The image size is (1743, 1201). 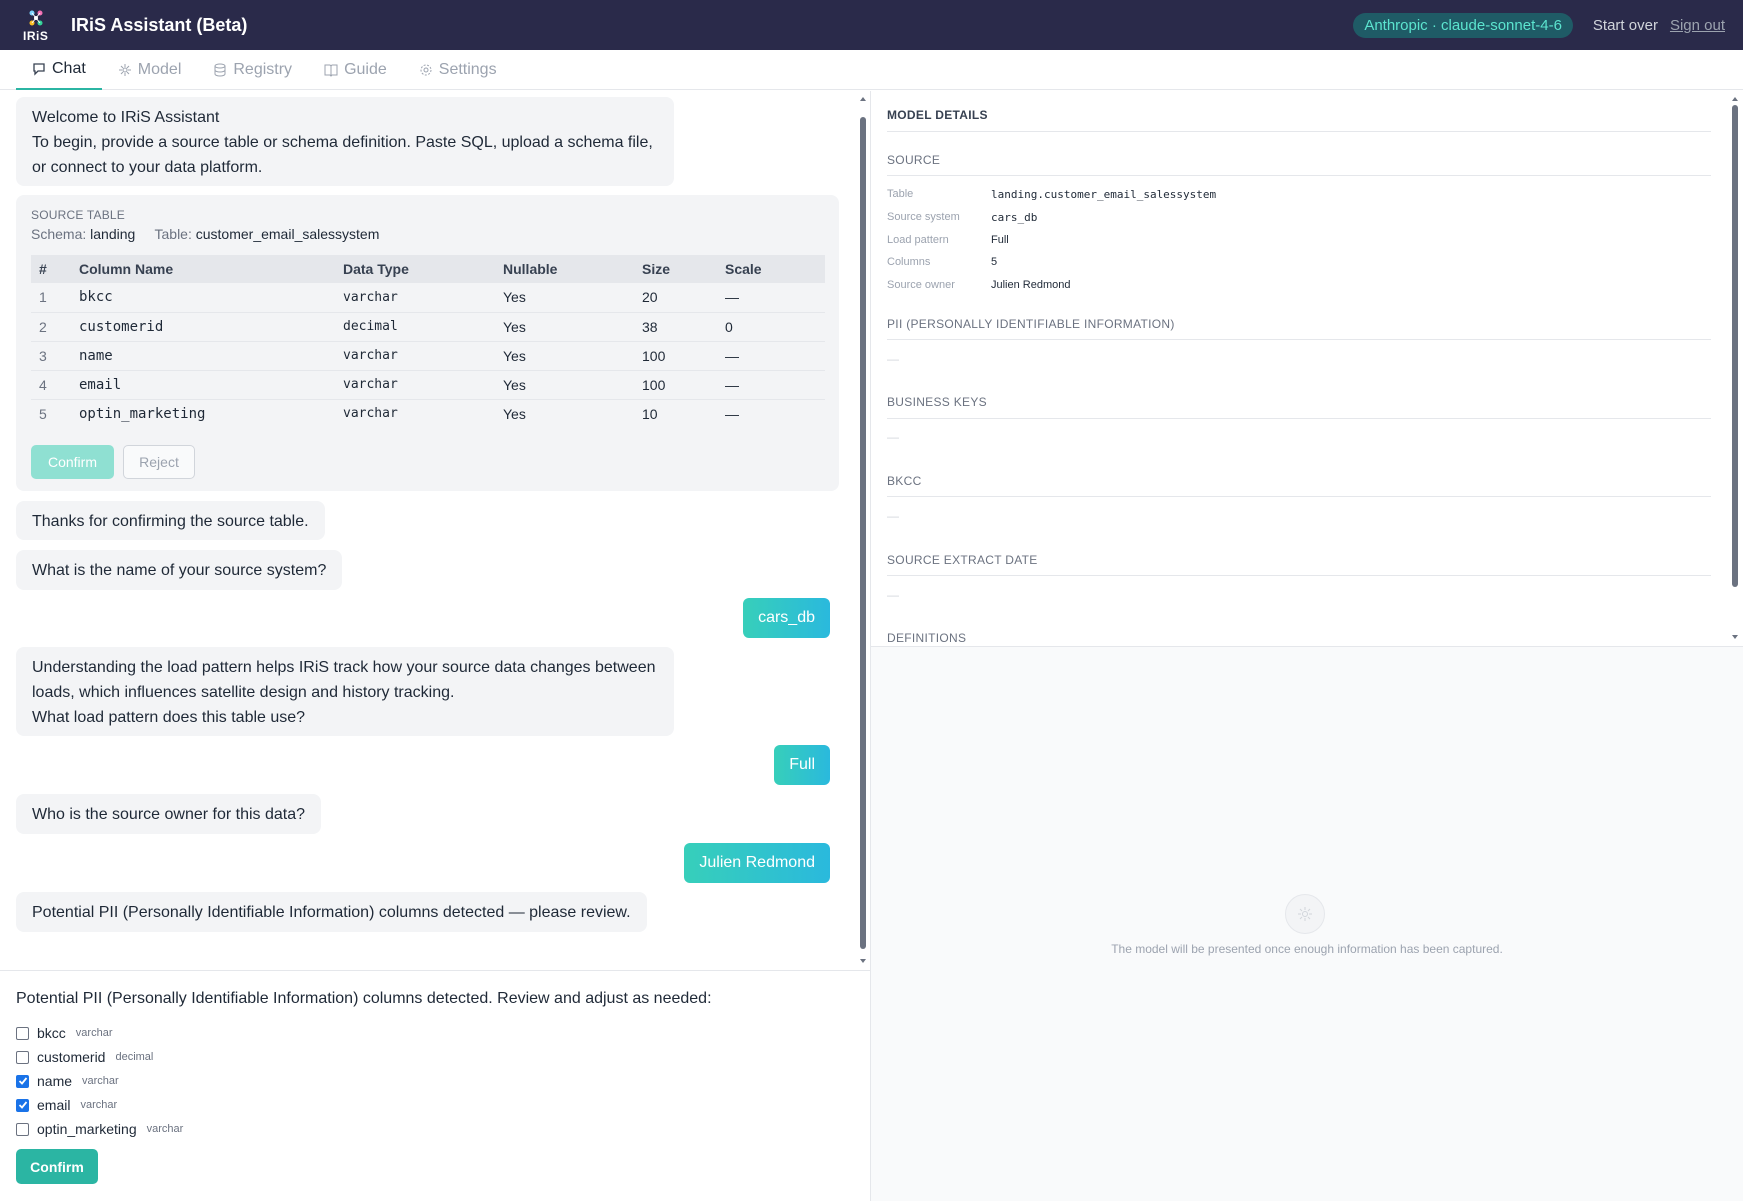 I want to click on sign-out-link: Sign out, so click(x=1697, y=25).